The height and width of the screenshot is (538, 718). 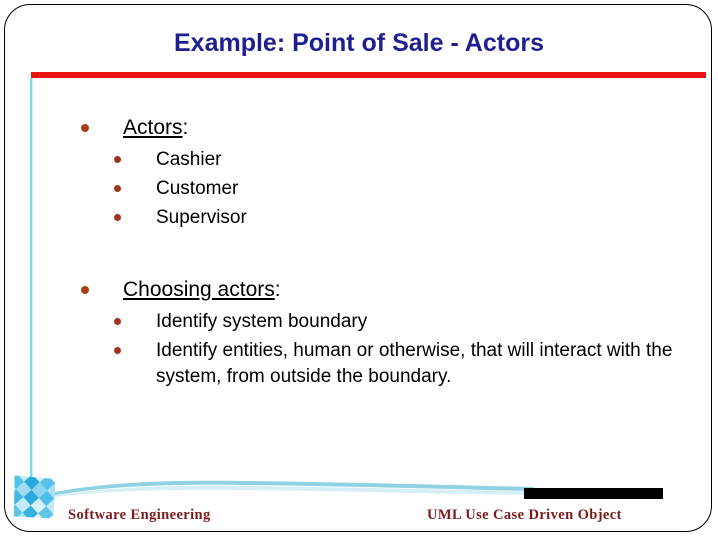 What do you see at coordinates (201, 217) in the screenshot?
I see `list-item-label: Supervisor` at bounding box center [201, 217].